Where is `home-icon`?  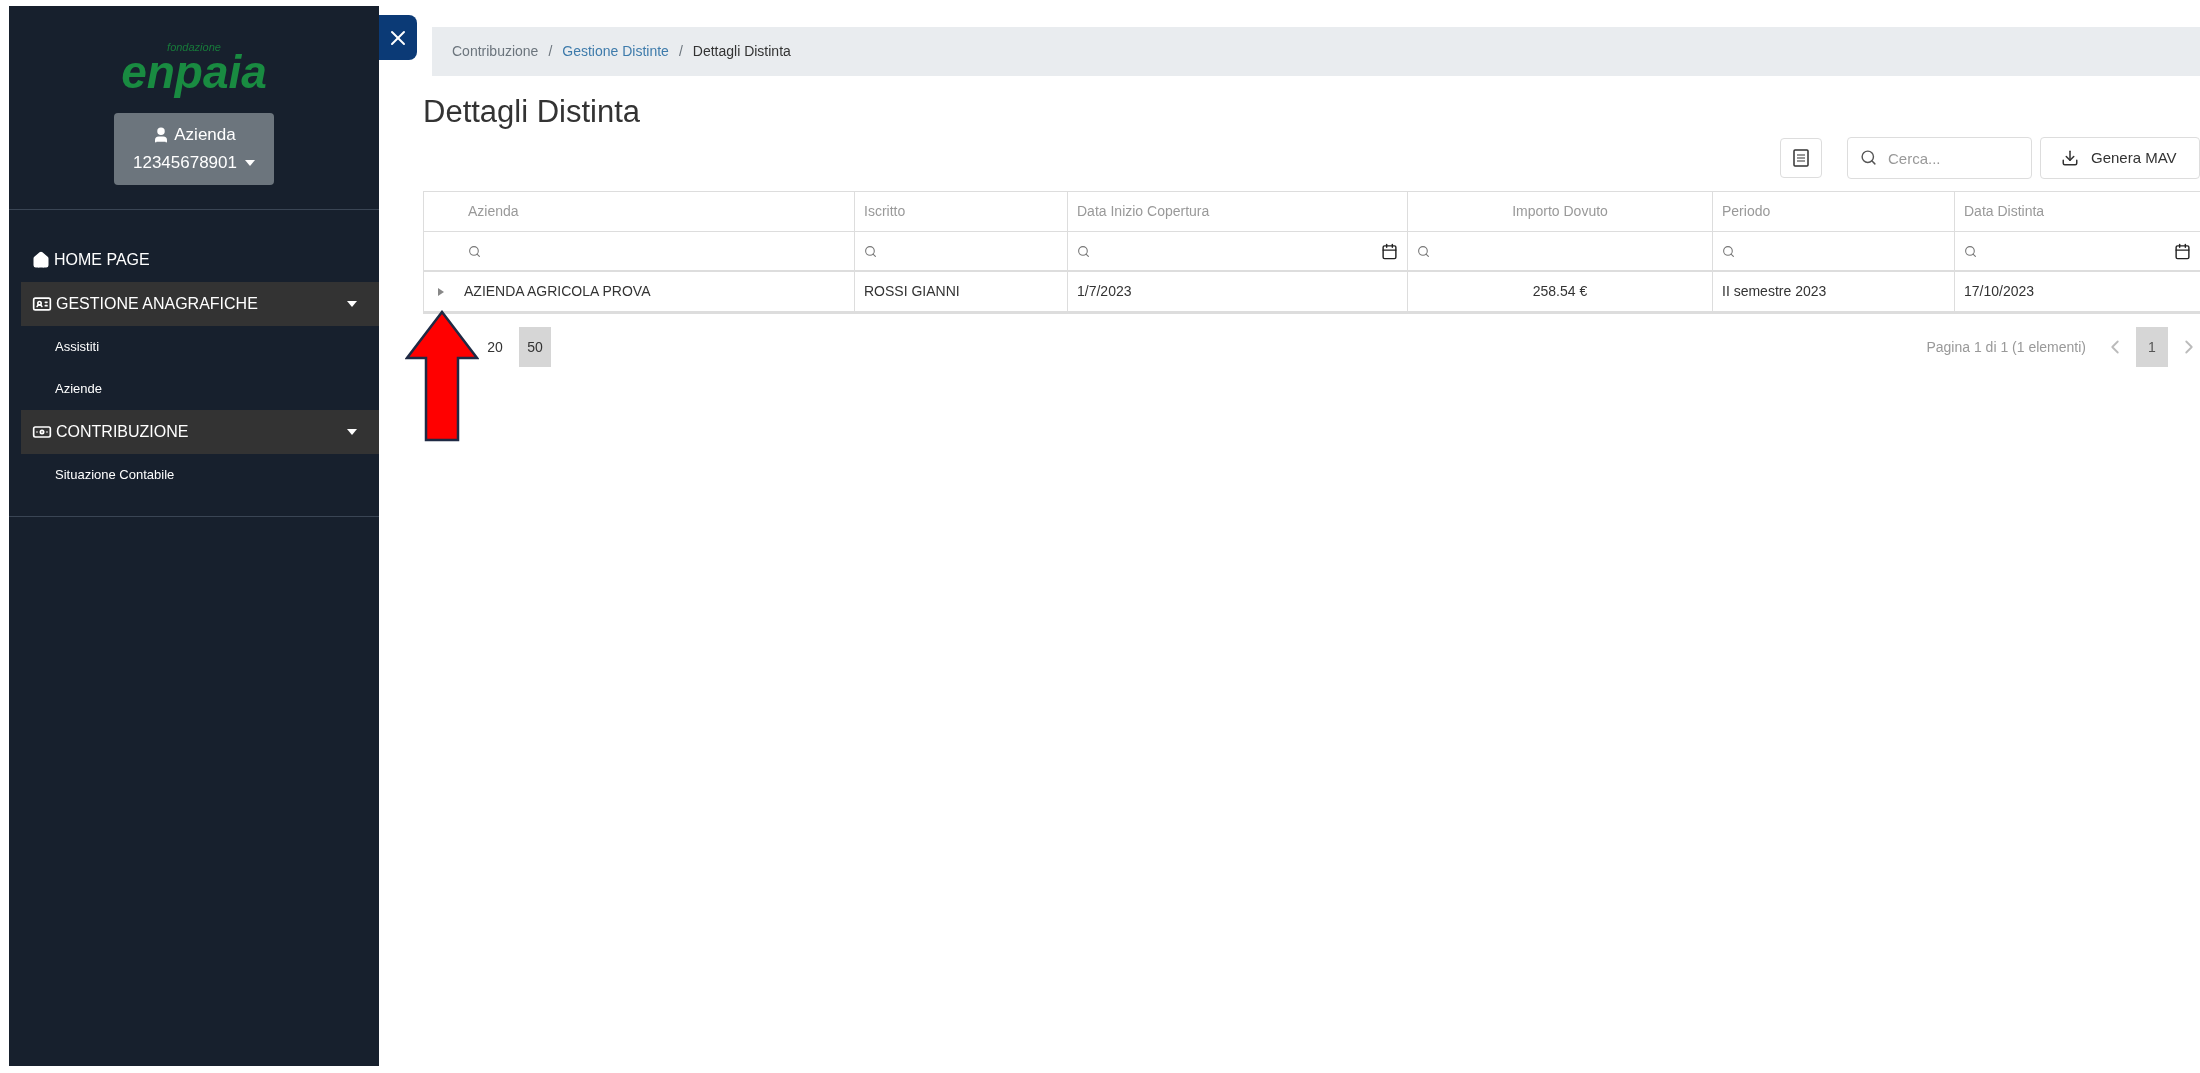 home-icon is located at coordinates (41, 260).